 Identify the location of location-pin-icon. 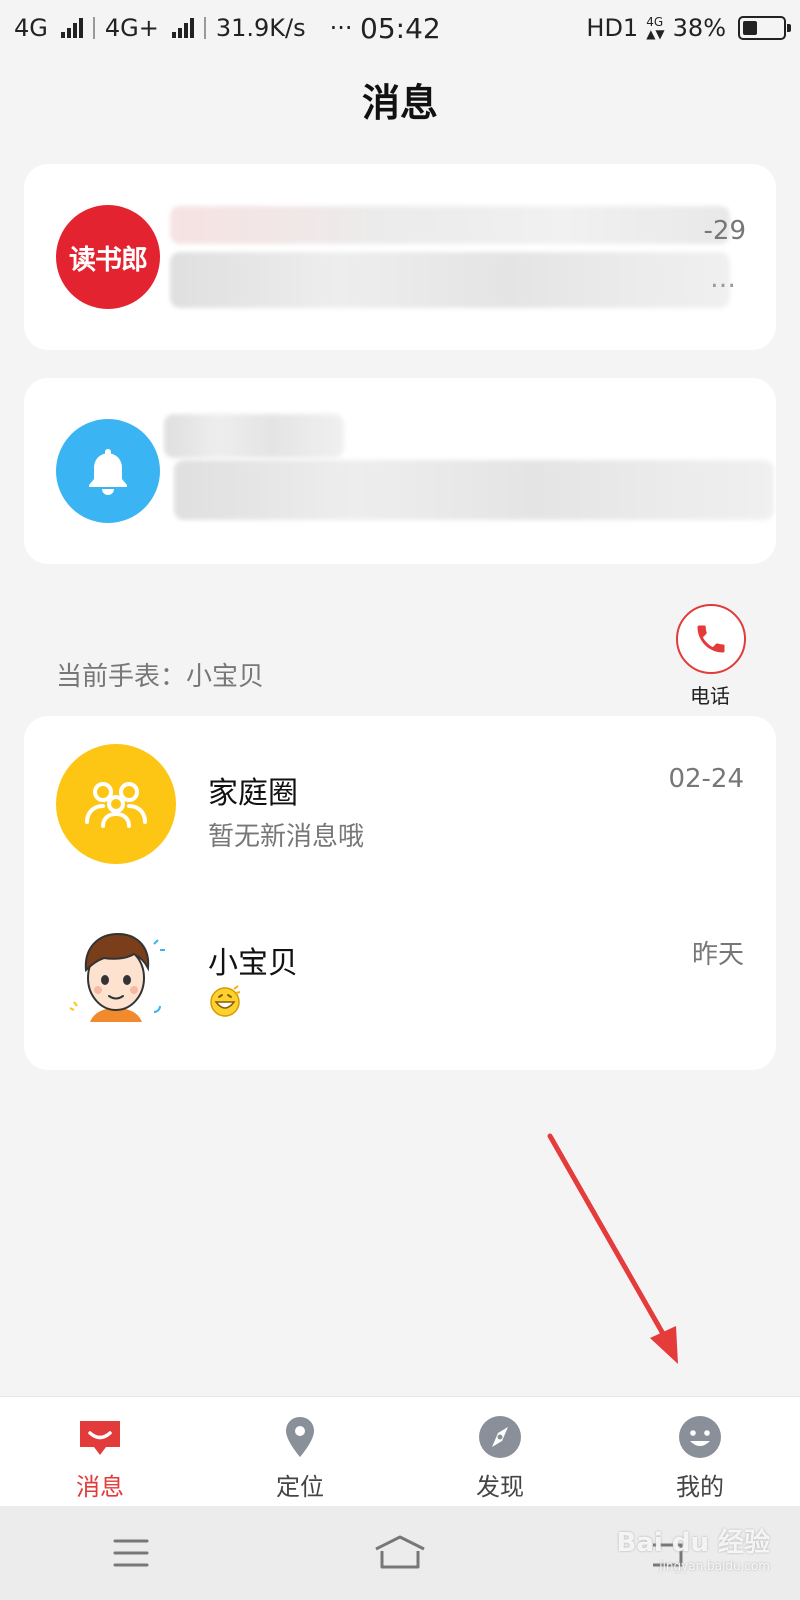
(300, 1437).